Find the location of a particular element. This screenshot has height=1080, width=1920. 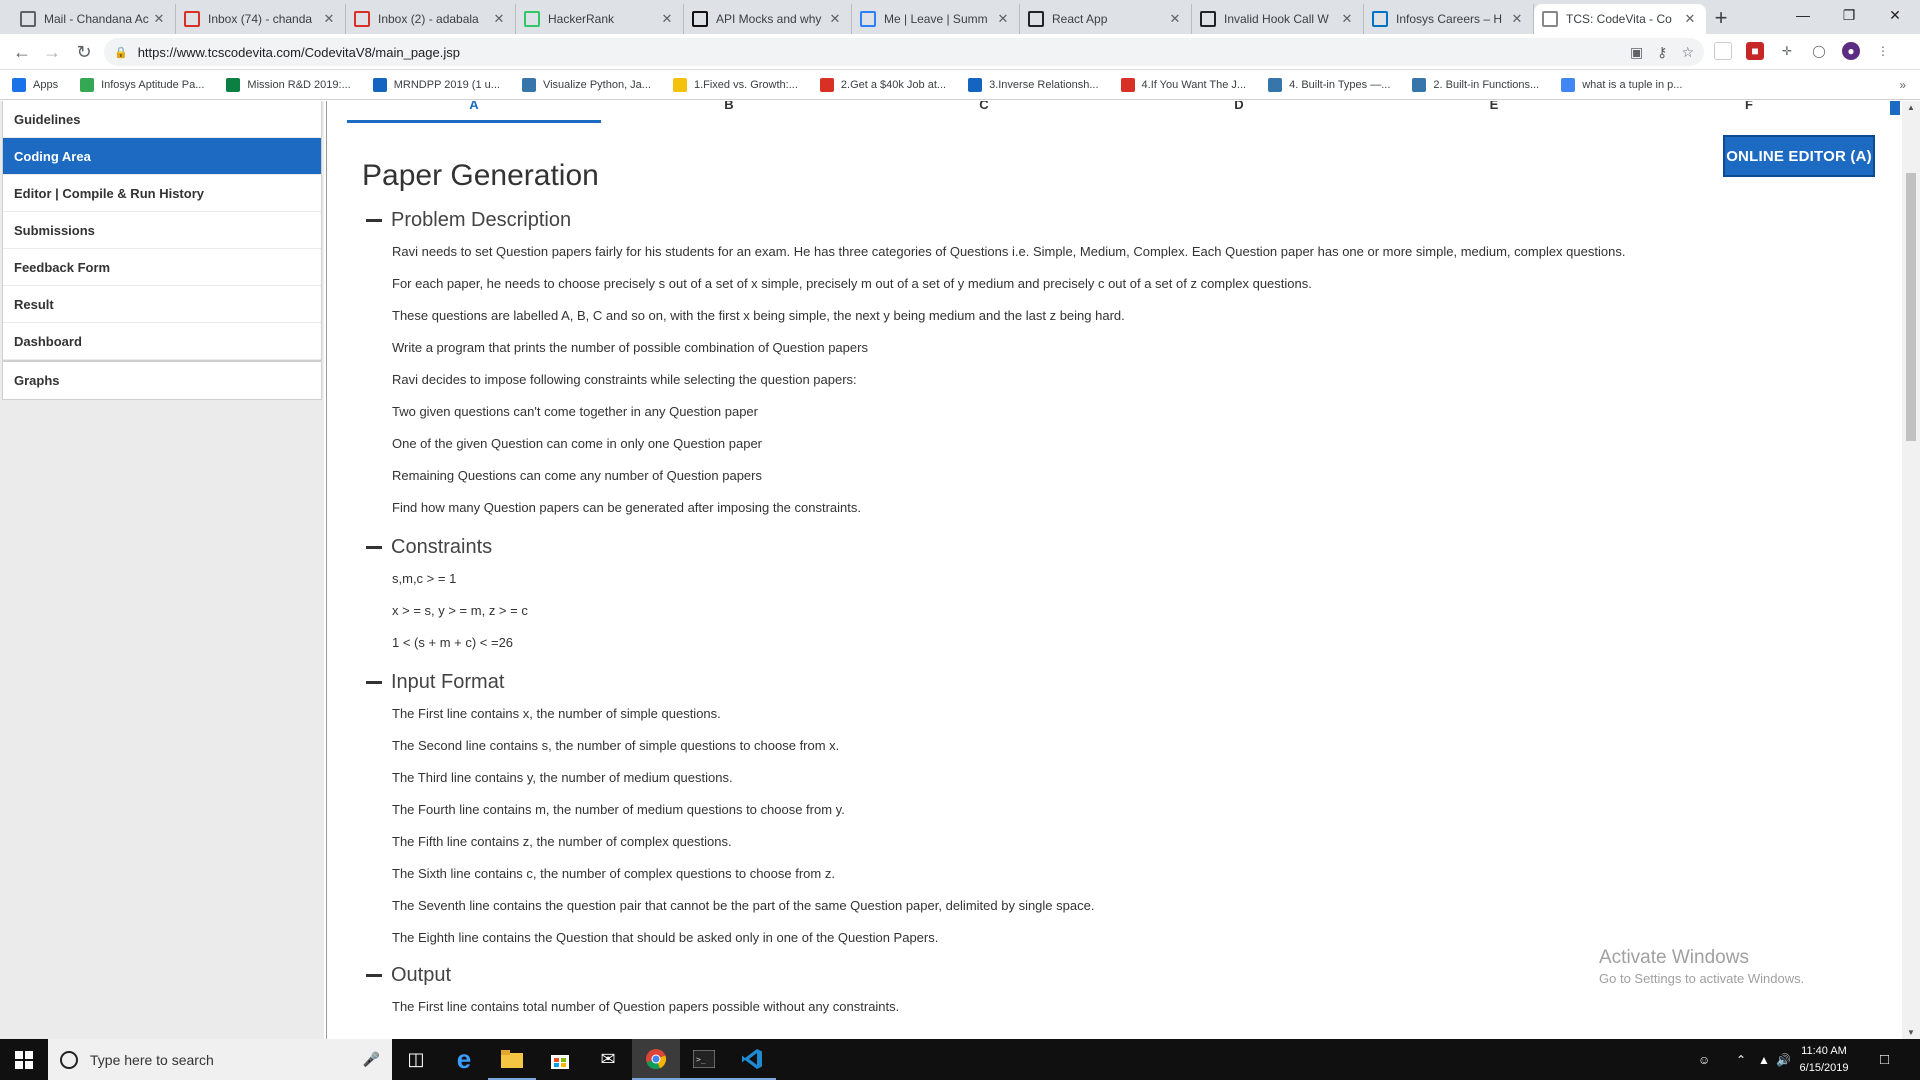

close-window-icon: ✕ is located at coordinates (1895, 15).